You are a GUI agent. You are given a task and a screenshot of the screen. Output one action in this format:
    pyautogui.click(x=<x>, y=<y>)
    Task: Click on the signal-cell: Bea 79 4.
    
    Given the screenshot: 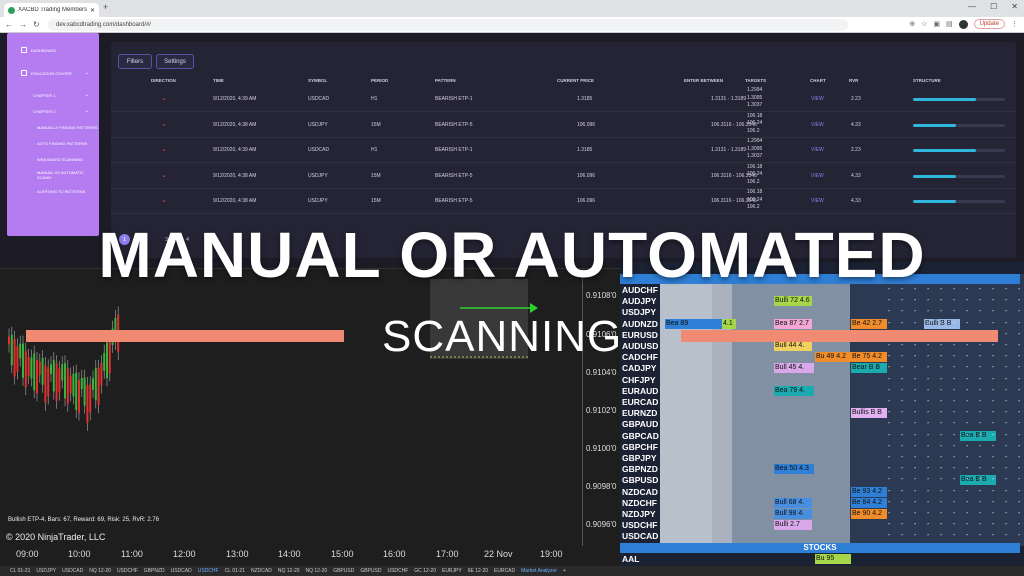 What is the action you would take?
    pyautogui.click(x=794, y=390)
    